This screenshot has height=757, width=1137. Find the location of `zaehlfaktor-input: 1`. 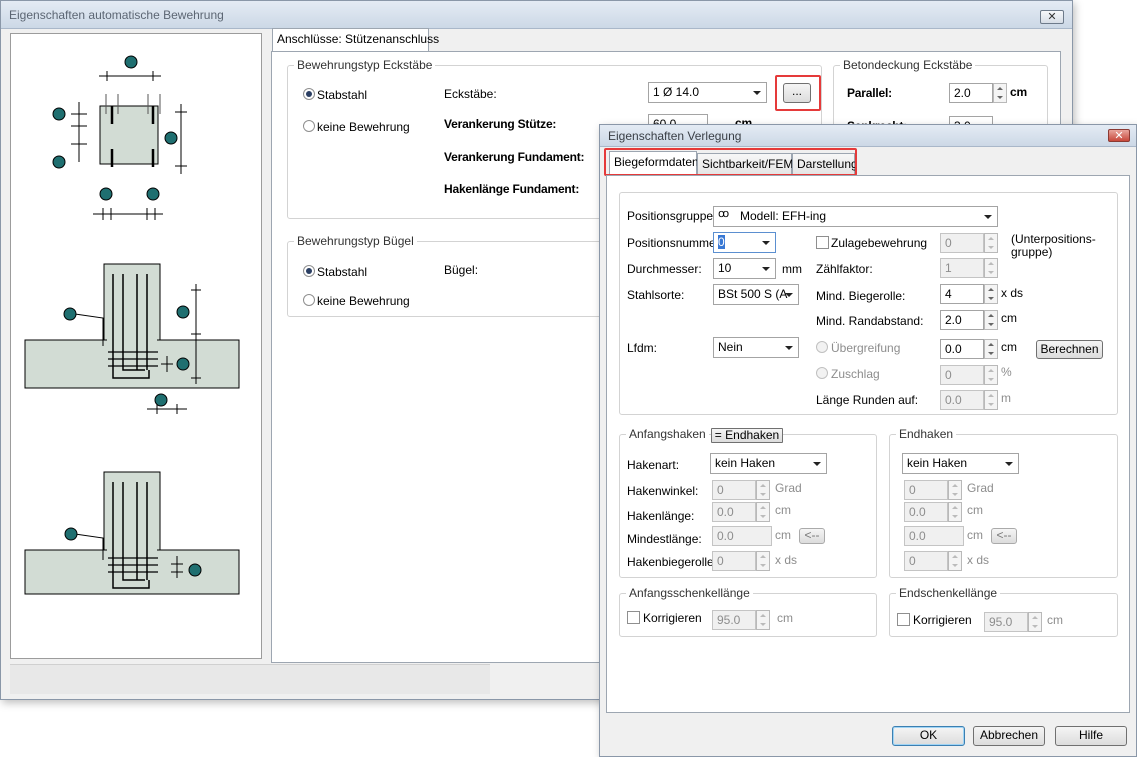

zaehlfaktor-input: 1 is located at coordinates (962, 268).